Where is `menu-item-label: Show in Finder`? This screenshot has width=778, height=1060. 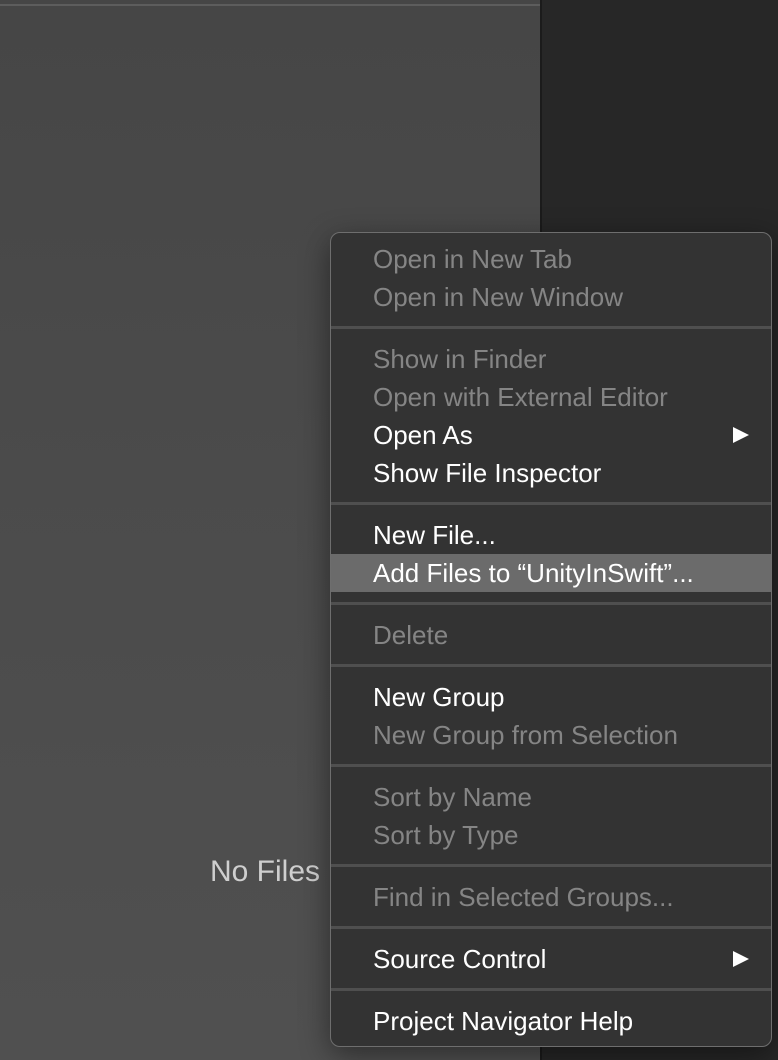
menu-item-label: Show in Finder is located at coordinates (460, 359).